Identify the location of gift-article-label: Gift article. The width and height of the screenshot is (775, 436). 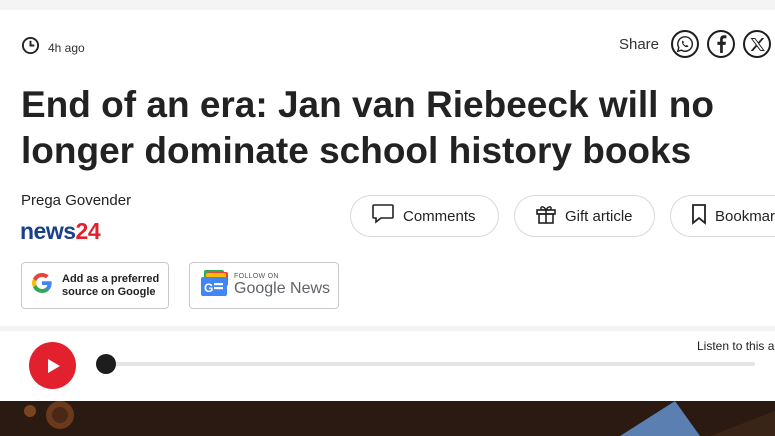
(599, 216).